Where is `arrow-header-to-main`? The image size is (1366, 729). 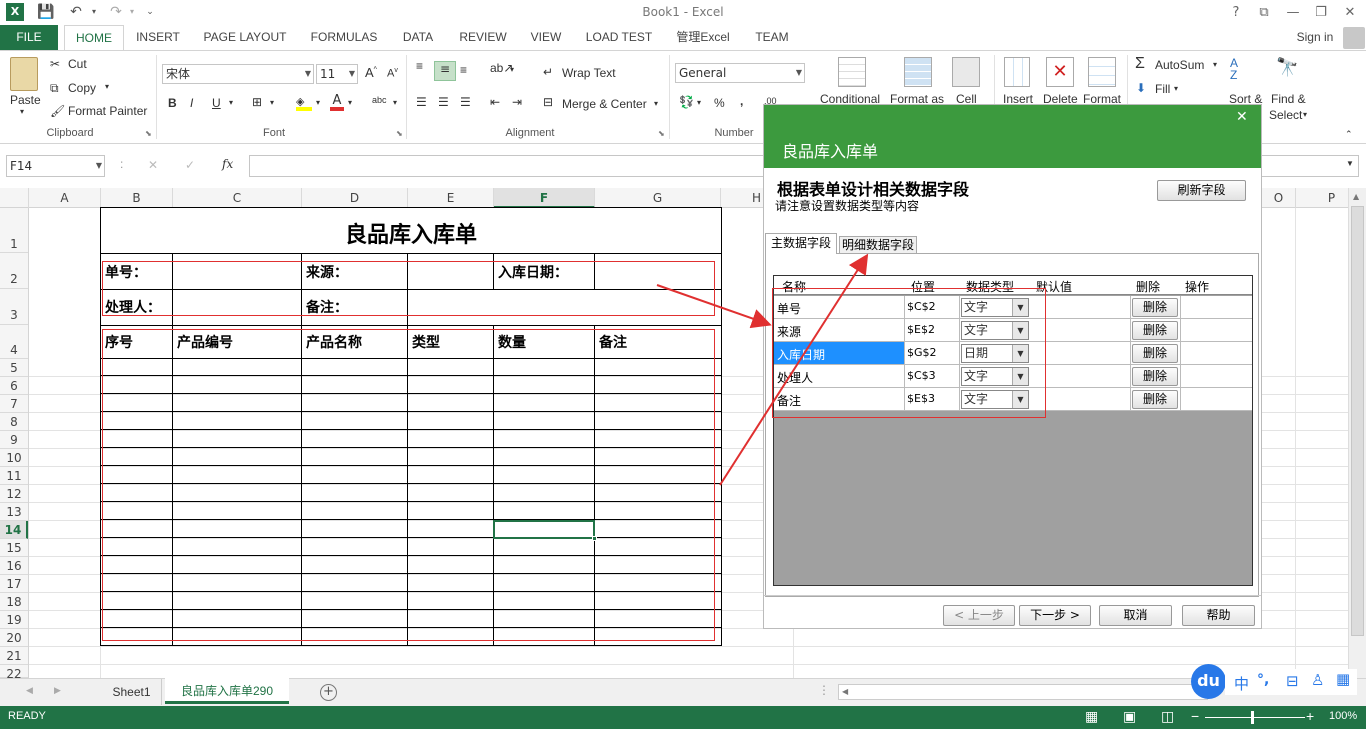
arrow-header-to-main is located at coordinates (714, 306).